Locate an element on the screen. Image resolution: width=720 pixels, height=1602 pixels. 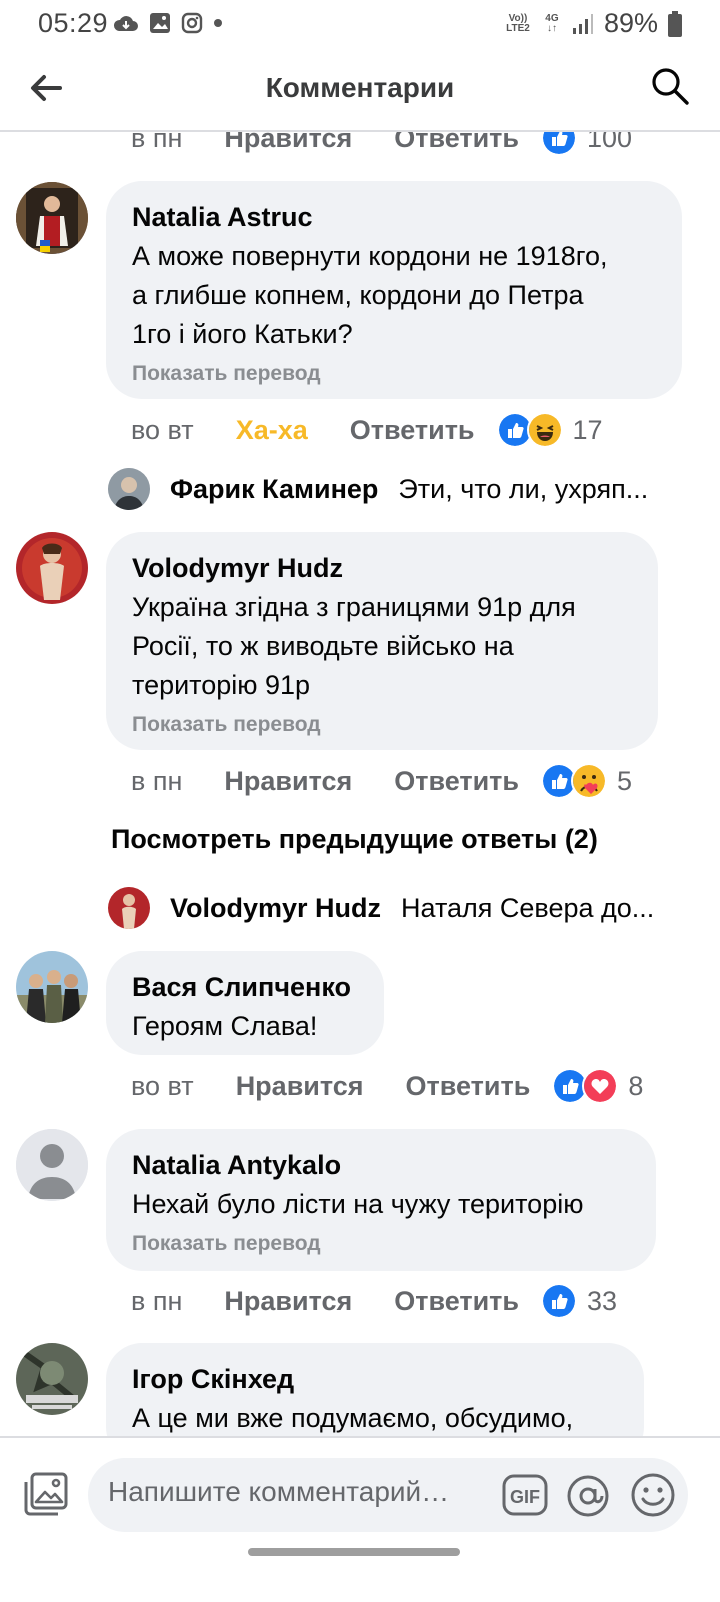
reply-author: Volodymyr Hudz is located at coordinates (275, 908).